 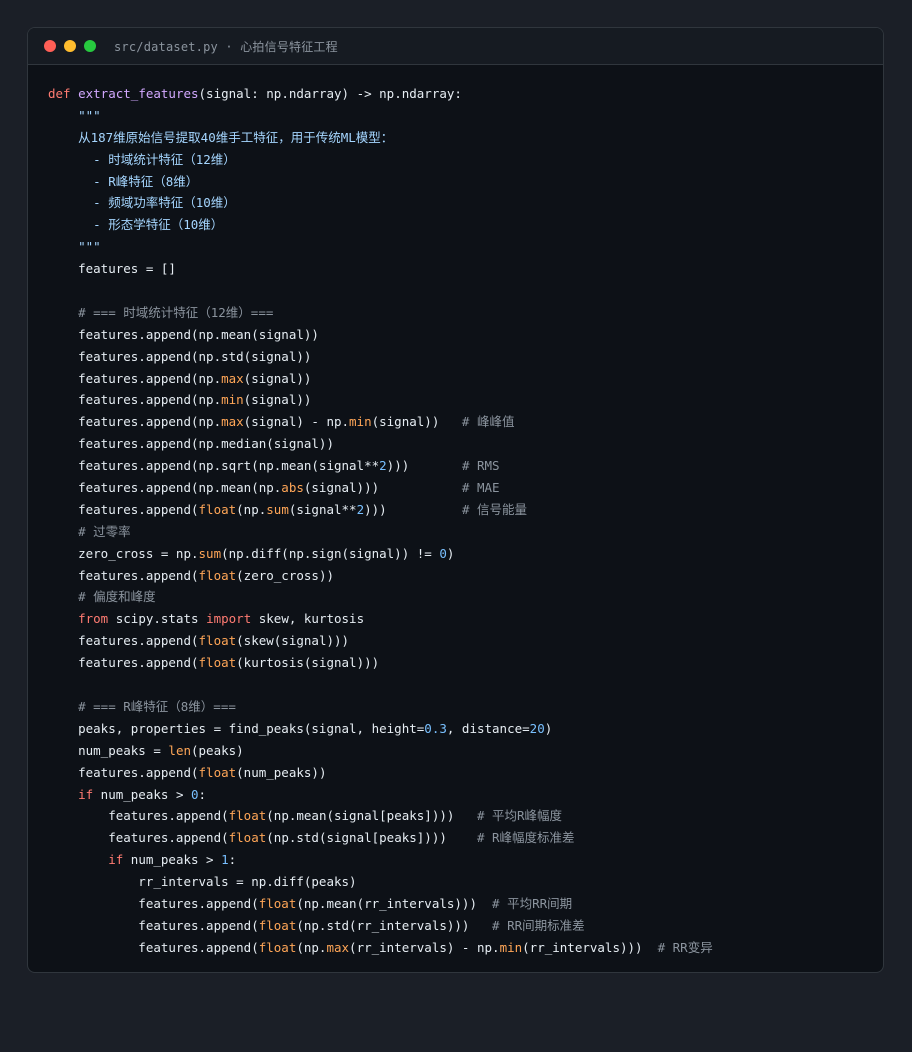 I want to click on code-token: zero_cross = np., so click(x=123, y=553).